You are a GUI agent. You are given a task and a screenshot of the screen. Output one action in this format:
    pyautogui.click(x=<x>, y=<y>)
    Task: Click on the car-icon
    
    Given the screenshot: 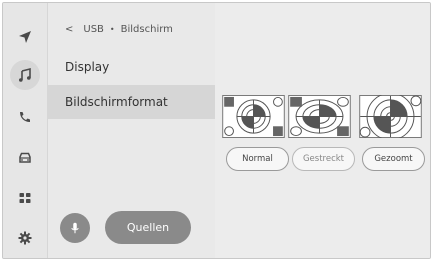 What is the action you would take?
    pyautogui.click(x=25, y=157)
    